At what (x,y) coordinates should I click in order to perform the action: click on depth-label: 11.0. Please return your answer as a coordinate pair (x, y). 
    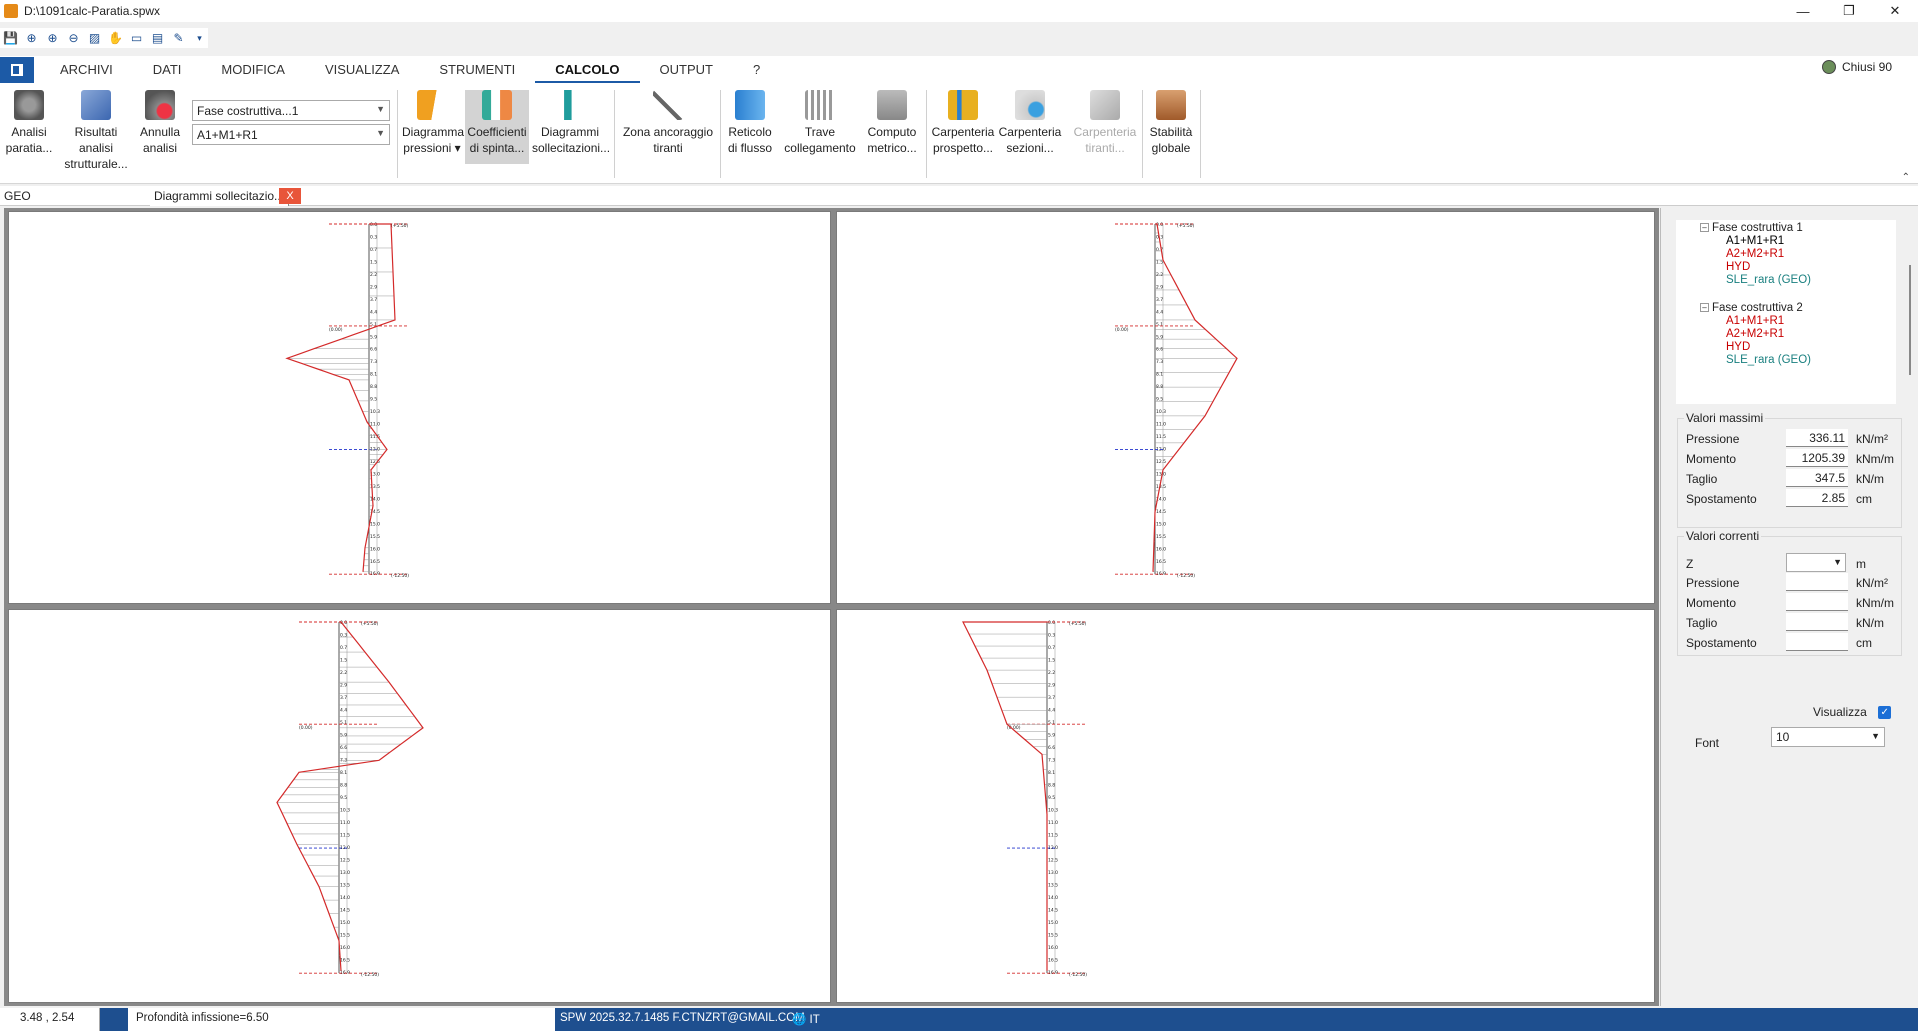
    Looking at the image, I should click on (1161, 425).